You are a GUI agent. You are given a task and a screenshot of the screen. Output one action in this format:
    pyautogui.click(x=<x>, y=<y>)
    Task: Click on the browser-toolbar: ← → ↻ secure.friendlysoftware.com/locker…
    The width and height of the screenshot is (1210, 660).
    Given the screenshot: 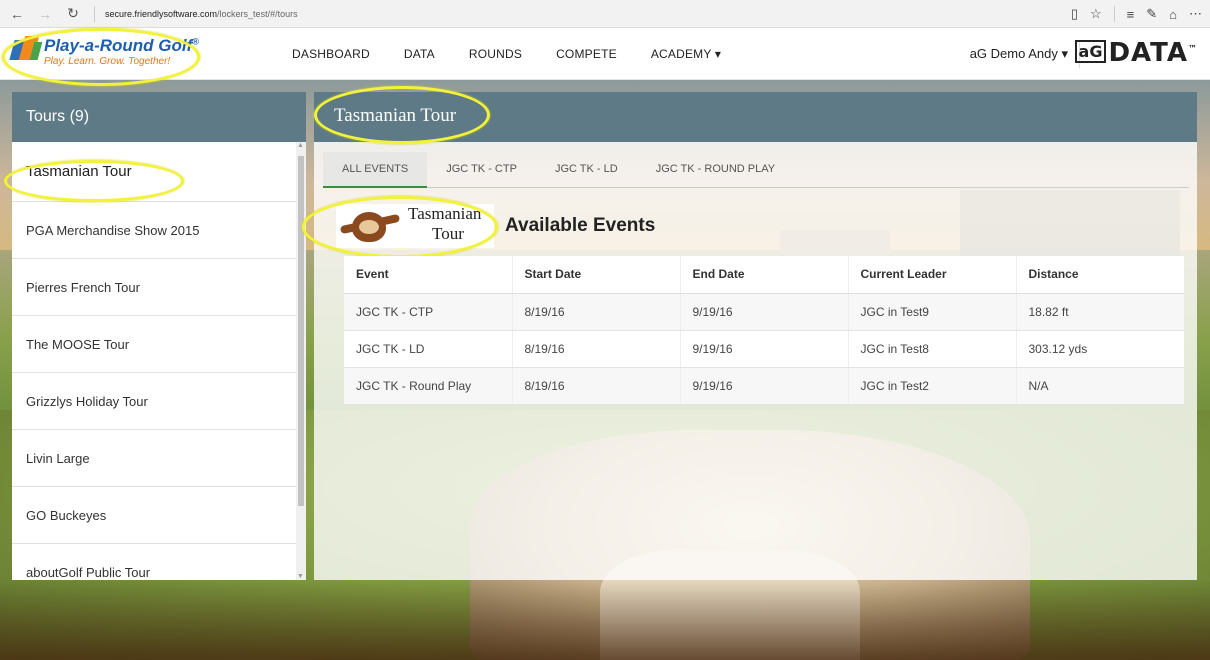 What is the action you would take?
    pyautogui.click(x=605, y=14)
    